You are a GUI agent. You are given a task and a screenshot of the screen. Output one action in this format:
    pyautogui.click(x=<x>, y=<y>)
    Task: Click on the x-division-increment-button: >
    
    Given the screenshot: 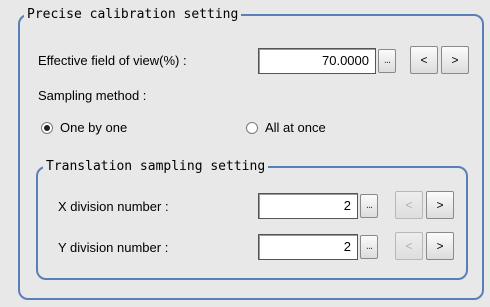 What is the action you would take?
    pyautogui.click(x=440, y=205)
    